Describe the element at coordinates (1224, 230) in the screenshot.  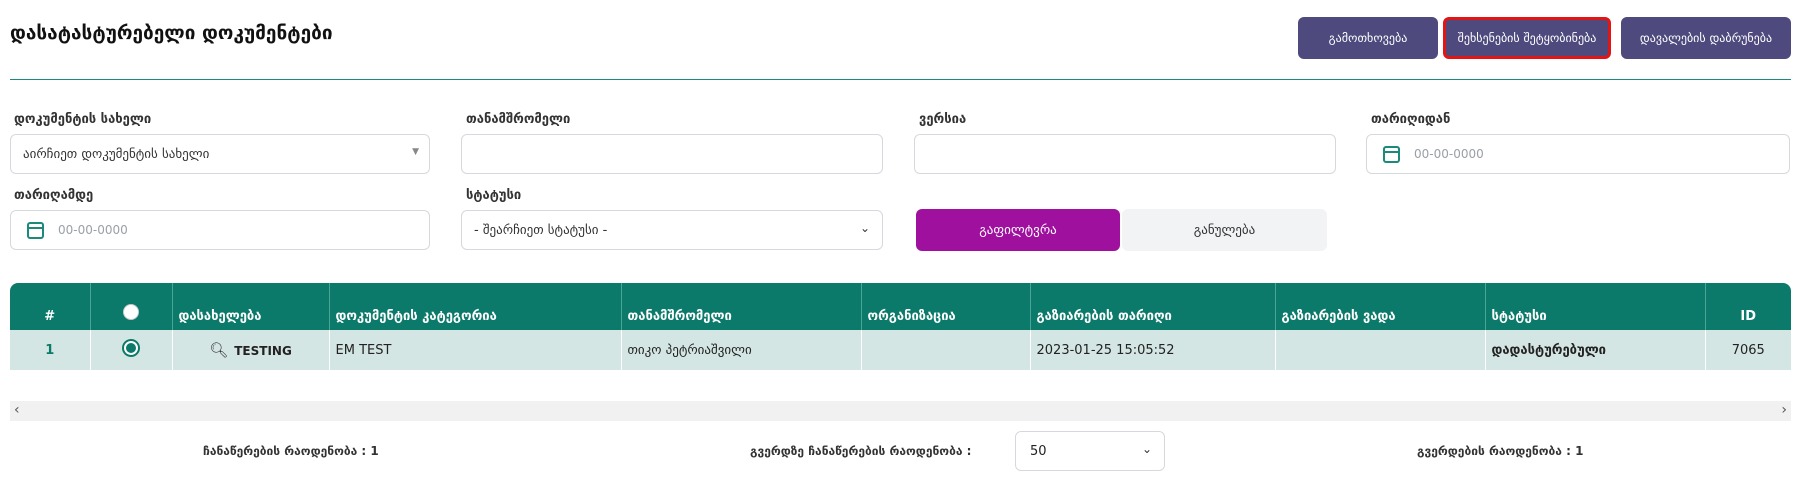
I see `reset-button: განულება` at that location.